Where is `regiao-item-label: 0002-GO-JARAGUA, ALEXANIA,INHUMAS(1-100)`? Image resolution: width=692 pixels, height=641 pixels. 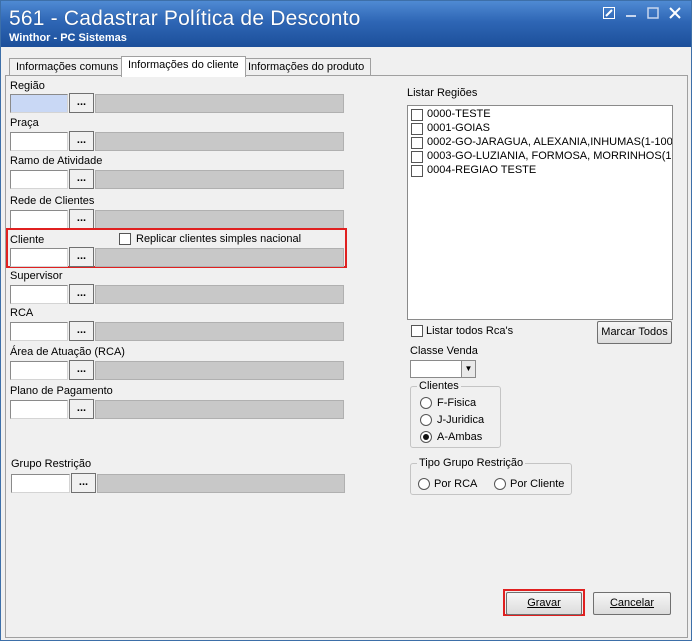
regiao-item-label: 0002-GO-JARAGUA, ALEXANIA,INHUMAS(1-100) is located at coordinates (550, 142).